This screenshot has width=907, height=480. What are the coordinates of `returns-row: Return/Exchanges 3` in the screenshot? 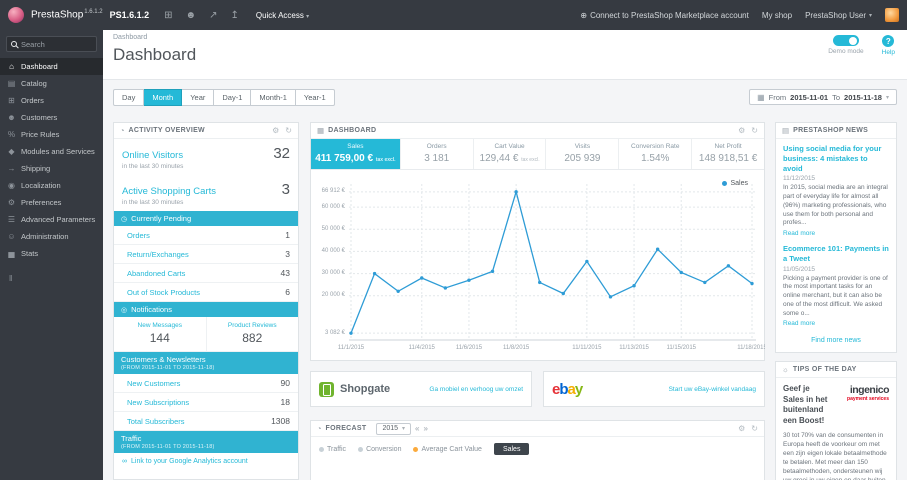 It's located at (206, 254).